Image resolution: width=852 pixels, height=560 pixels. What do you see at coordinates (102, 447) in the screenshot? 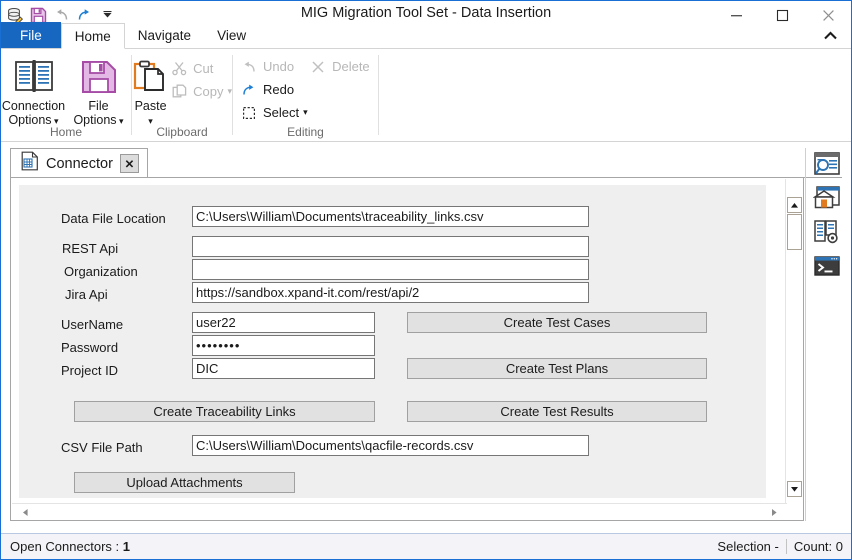
I see `label-csv-file-path: CSV File Path` at bounding box center [102, 447].